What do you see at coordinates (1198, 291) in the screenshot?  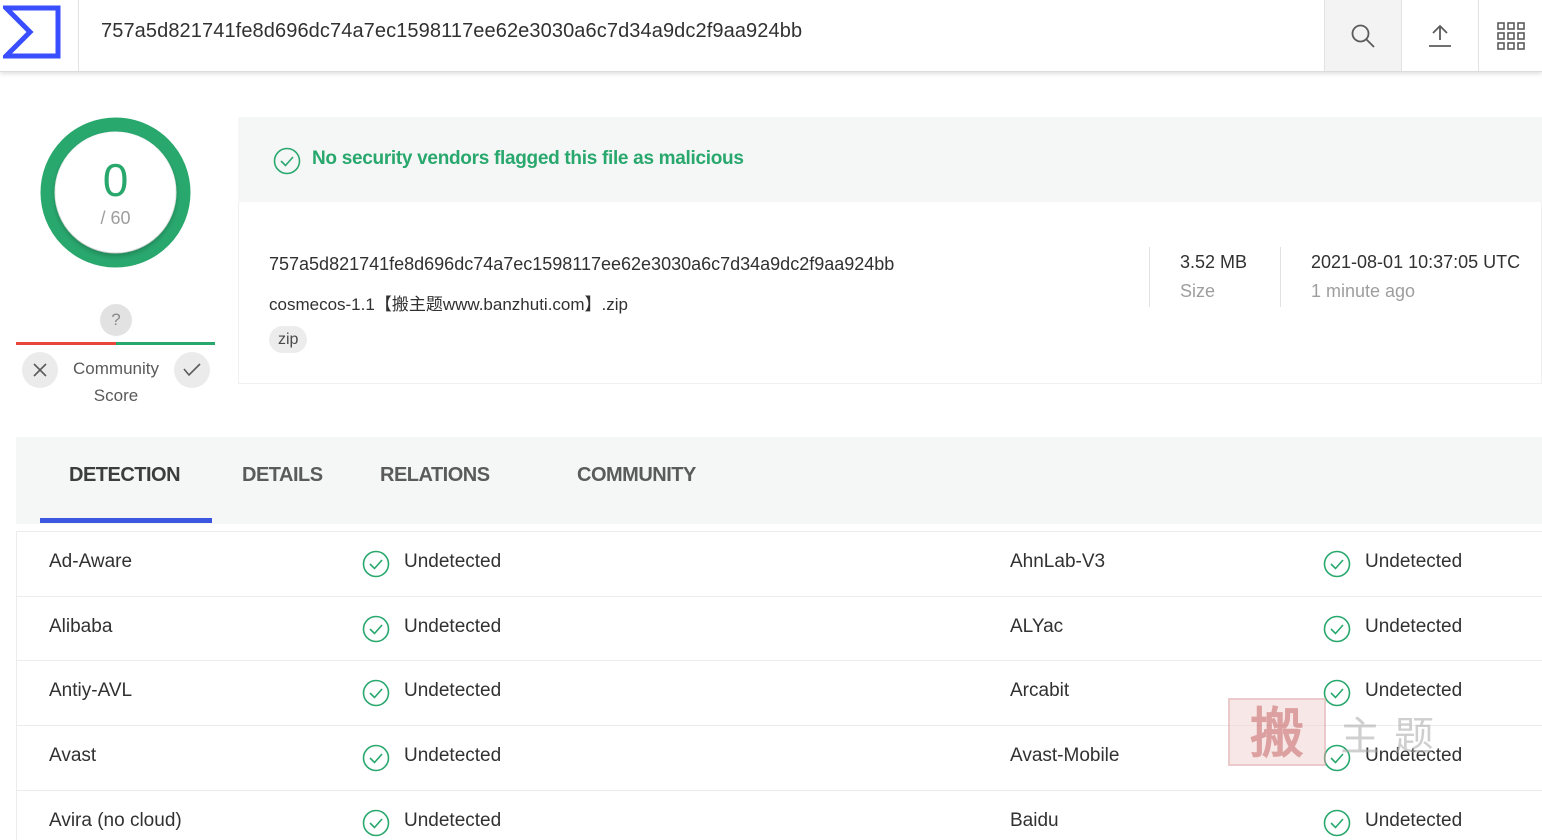 I see `file-size-label: Size` at bounding box center [1198, 291].